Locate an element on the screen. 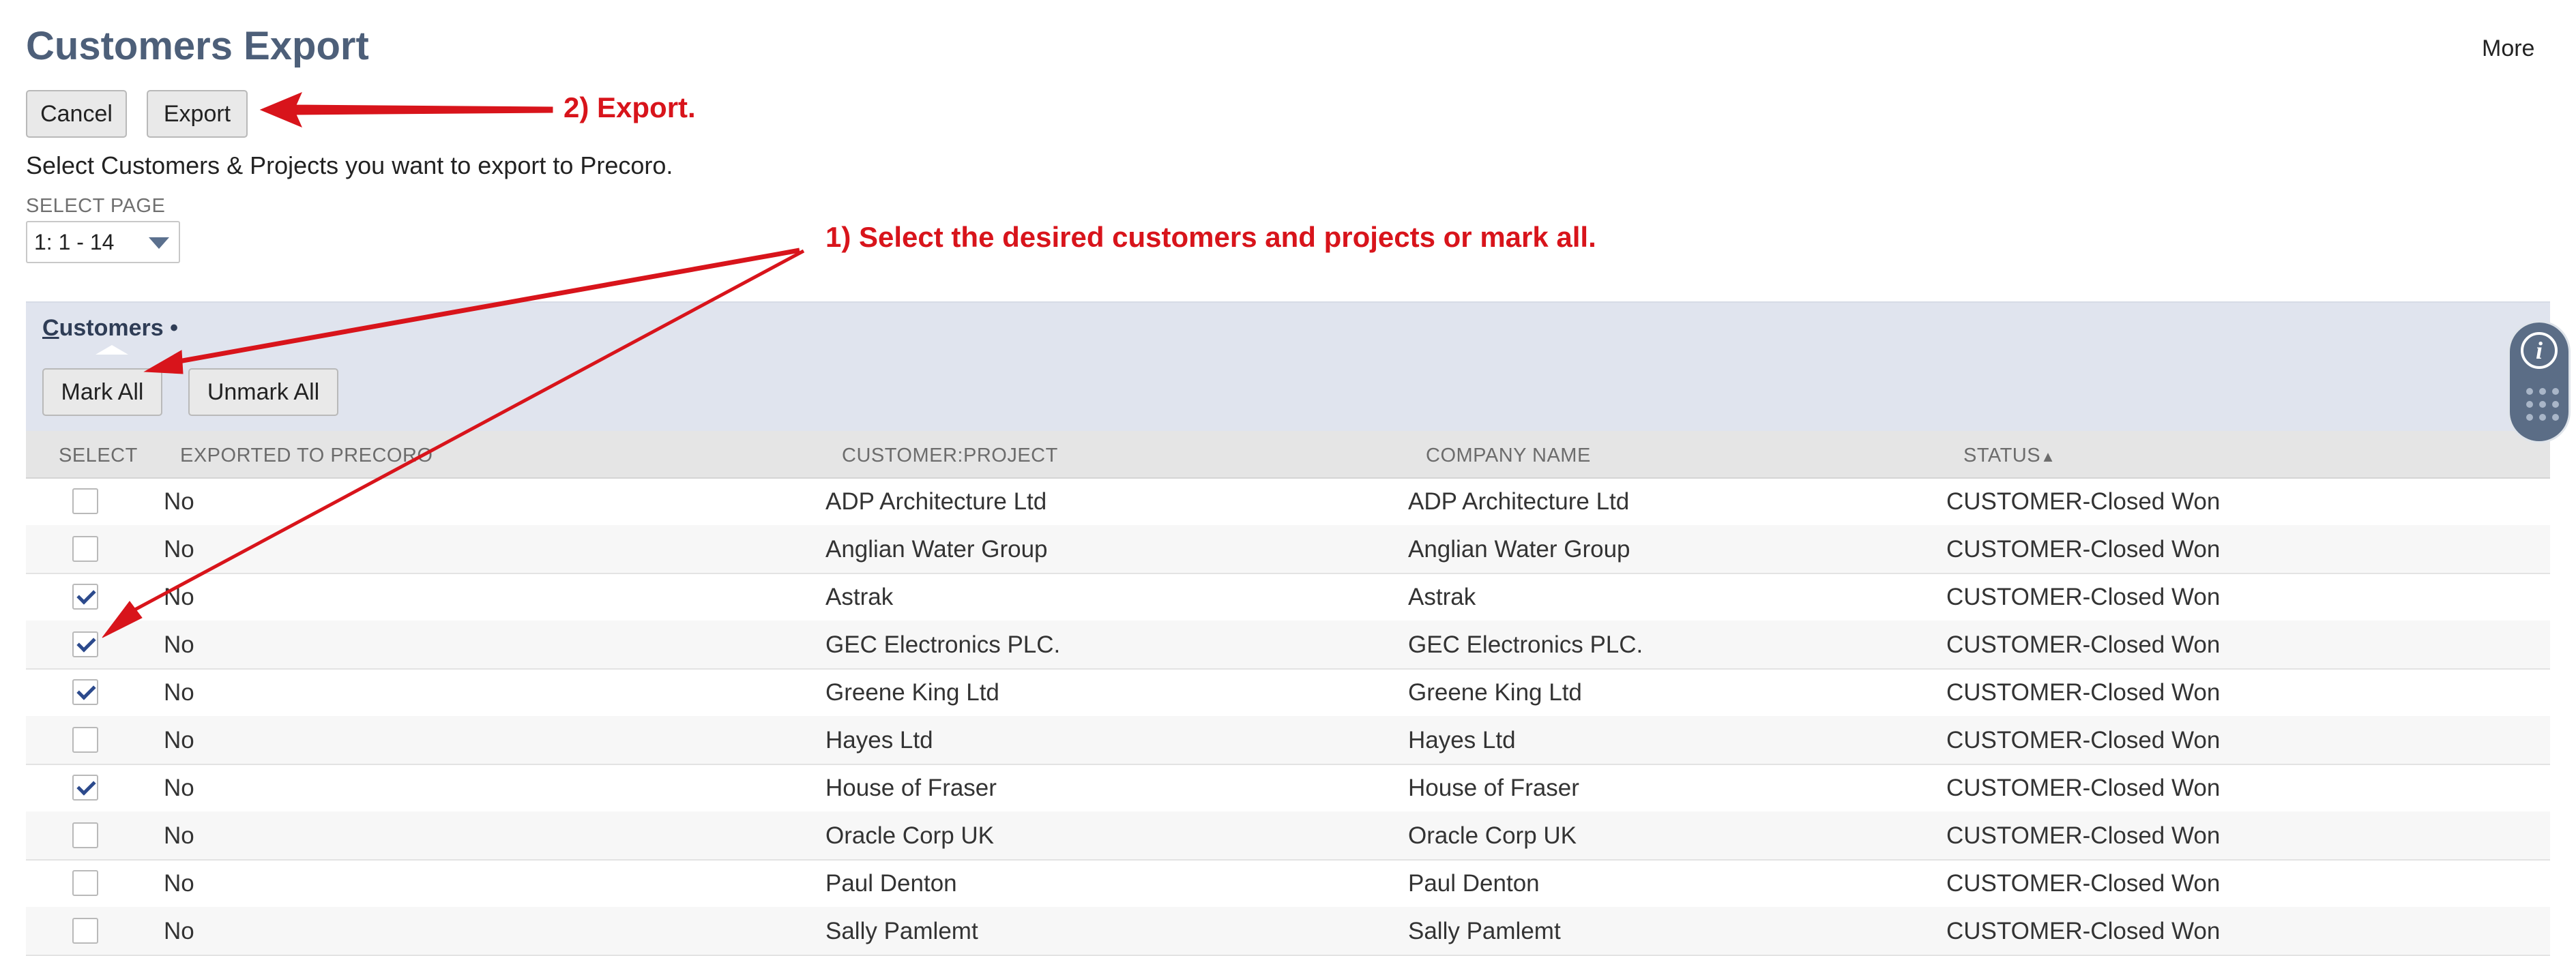  company-name-cell: Sally Pamlemt is located at coordinates (1484, 931).